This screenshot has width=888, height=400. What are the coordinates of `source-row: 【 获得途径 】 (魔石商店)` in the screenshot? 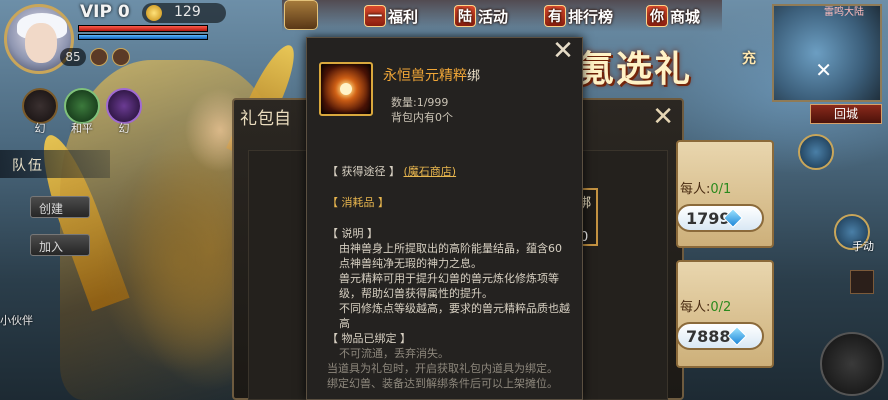 It's located at (449, 171).